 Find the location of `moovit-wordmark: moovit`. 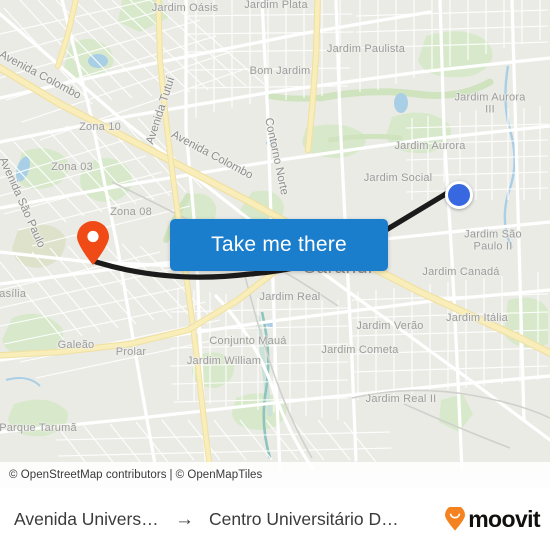

moovit-wordmark: moovit is located at coordinates (504, 518).